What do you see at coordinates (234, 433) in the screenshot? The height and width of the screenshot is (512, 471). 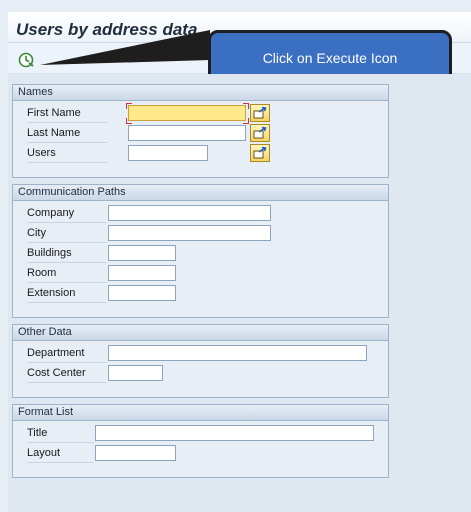 I see `title-field` at bounding box center [234, 433].